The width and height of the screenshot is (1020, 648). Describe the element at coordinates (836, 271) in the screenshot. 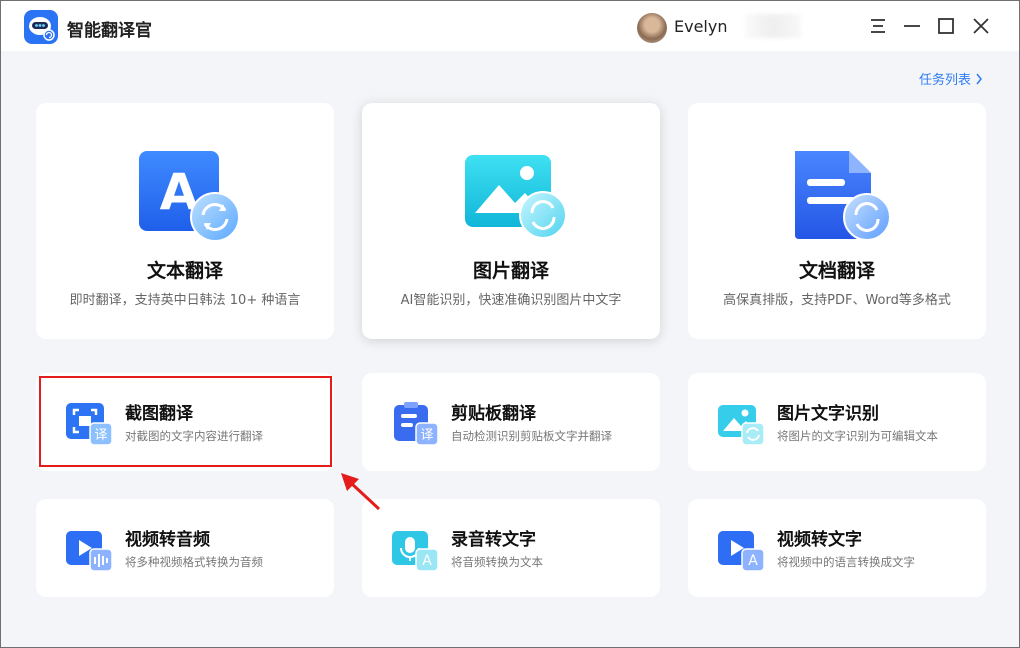

I see `card-title: 文档翻译` at that location.